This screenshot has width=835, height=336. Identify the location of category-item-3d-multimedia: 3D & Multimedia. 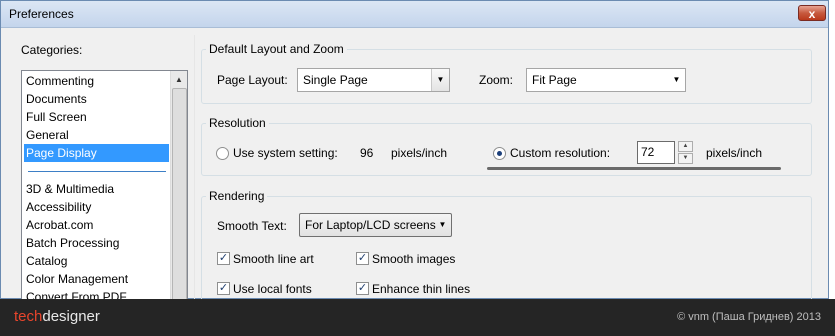
(70, 189).